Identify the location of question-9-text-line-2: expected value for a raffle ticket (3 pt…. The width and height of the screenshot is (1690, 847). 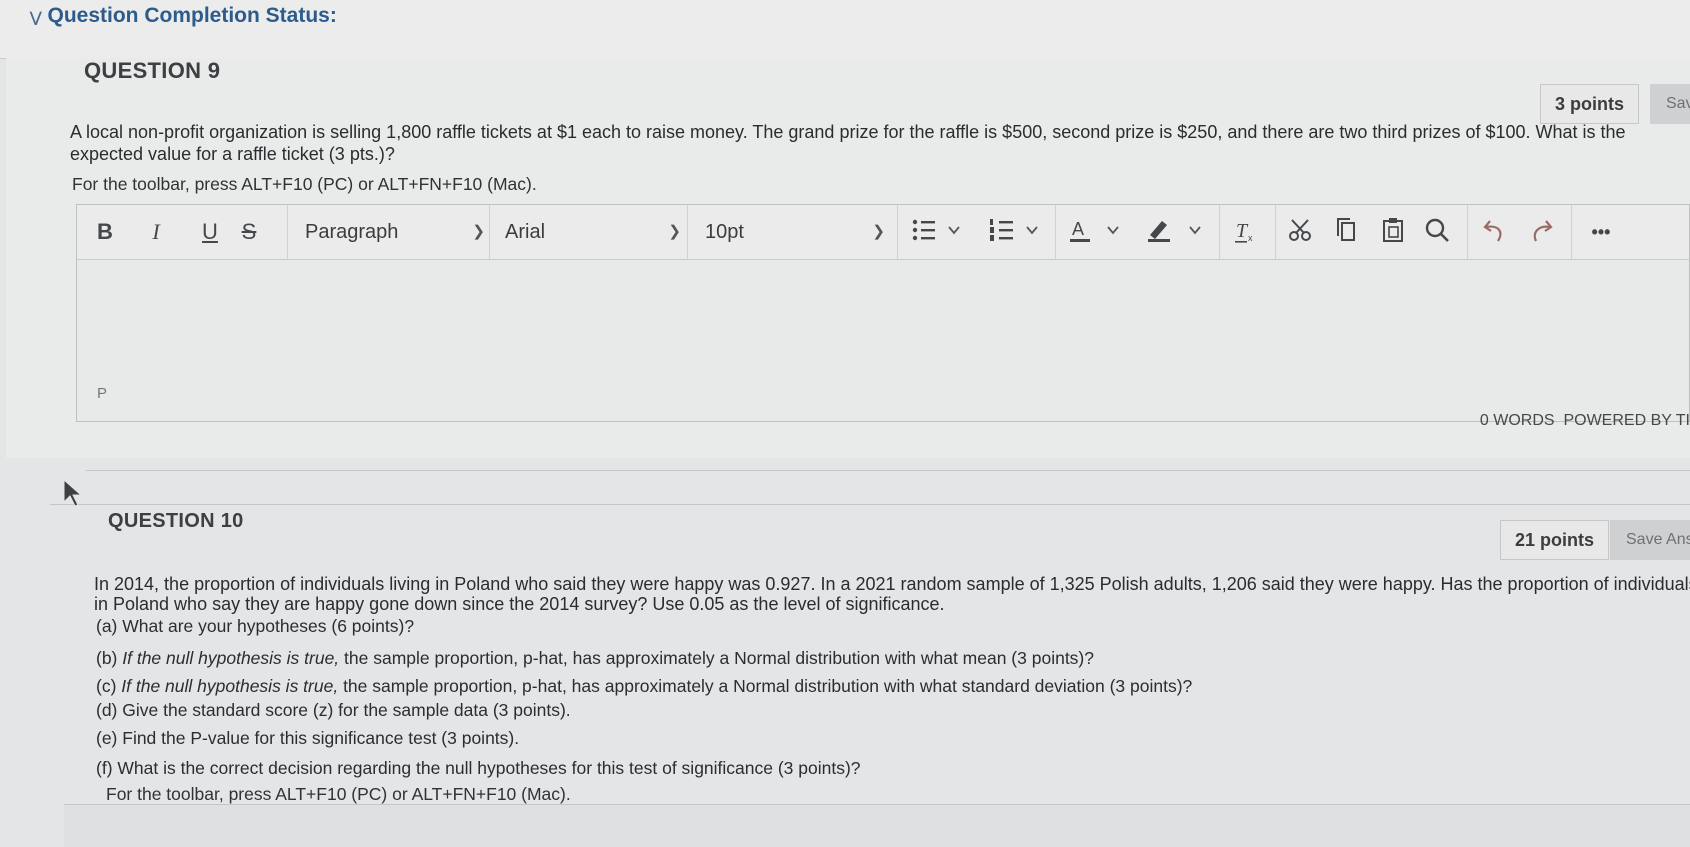
(232, 154).